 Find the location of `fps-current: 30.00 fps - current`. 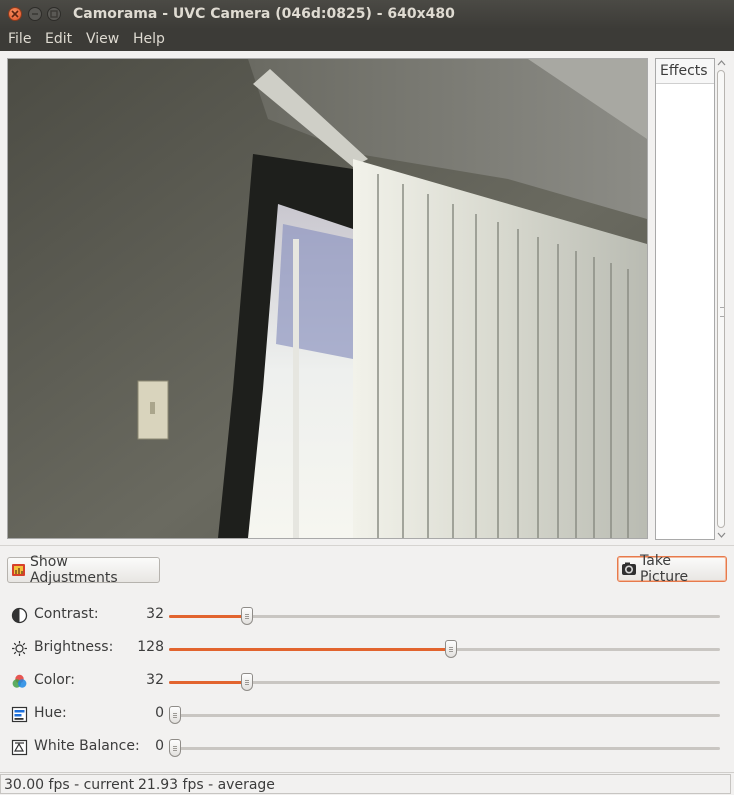

fps-current: 30.00 fps - current is located at coordinates (69, 785).